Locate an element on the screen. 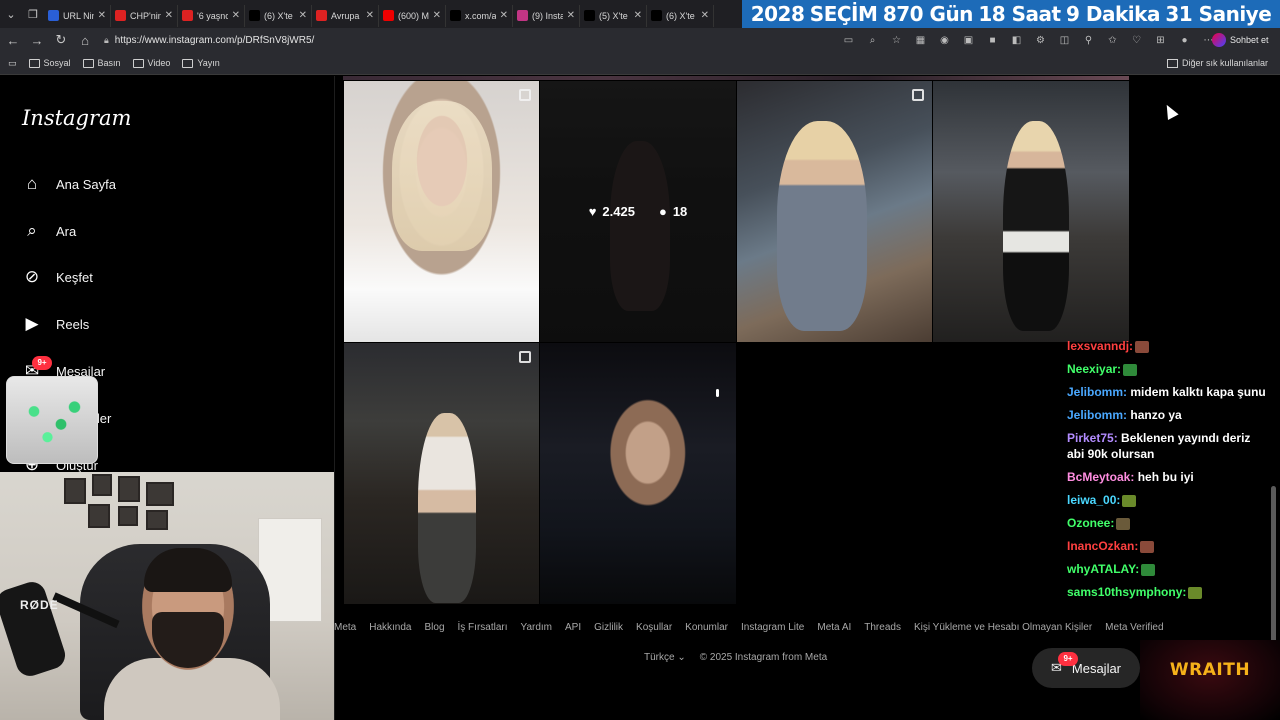 The height and width of the screenshot is (720, 1280). chat-message: Jelibomm: hanzo ya is located at coordinates (1167, 415).